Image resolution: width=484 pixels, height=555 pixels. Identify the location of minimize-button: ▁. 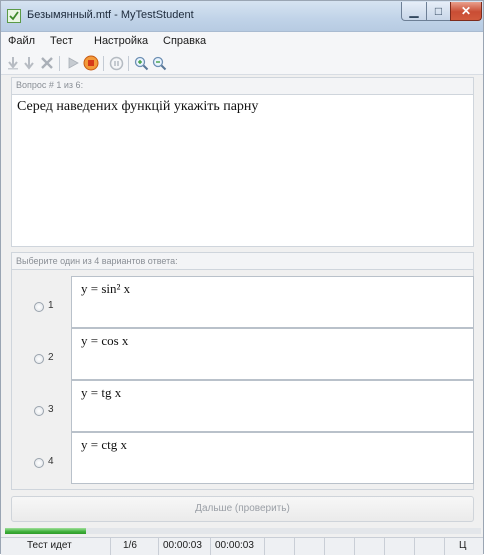
(414, 11).